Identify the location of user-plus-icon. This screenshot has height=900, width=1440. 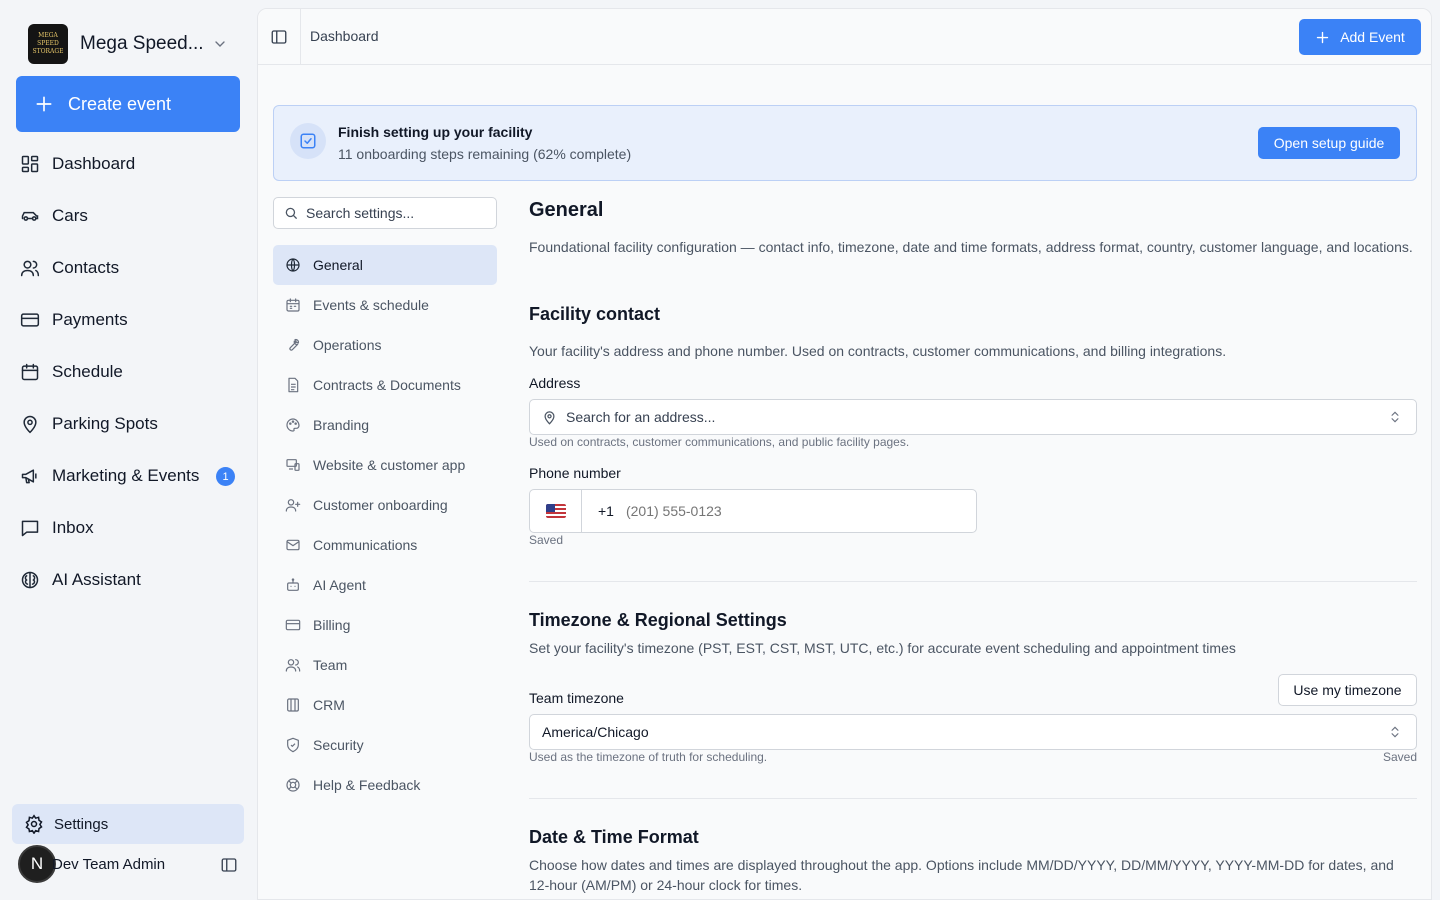
(293, 505).